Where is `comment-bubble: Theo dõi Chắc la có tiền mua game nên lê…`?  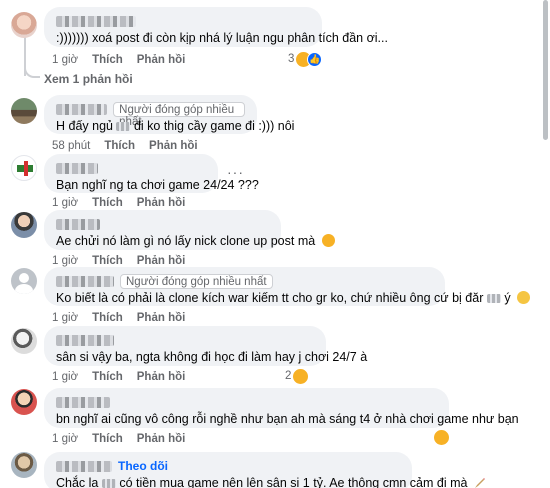
comment-bubble: Theo dõi Chắc la có tiền mua game nên lê… is located at coordinates (264, 470).